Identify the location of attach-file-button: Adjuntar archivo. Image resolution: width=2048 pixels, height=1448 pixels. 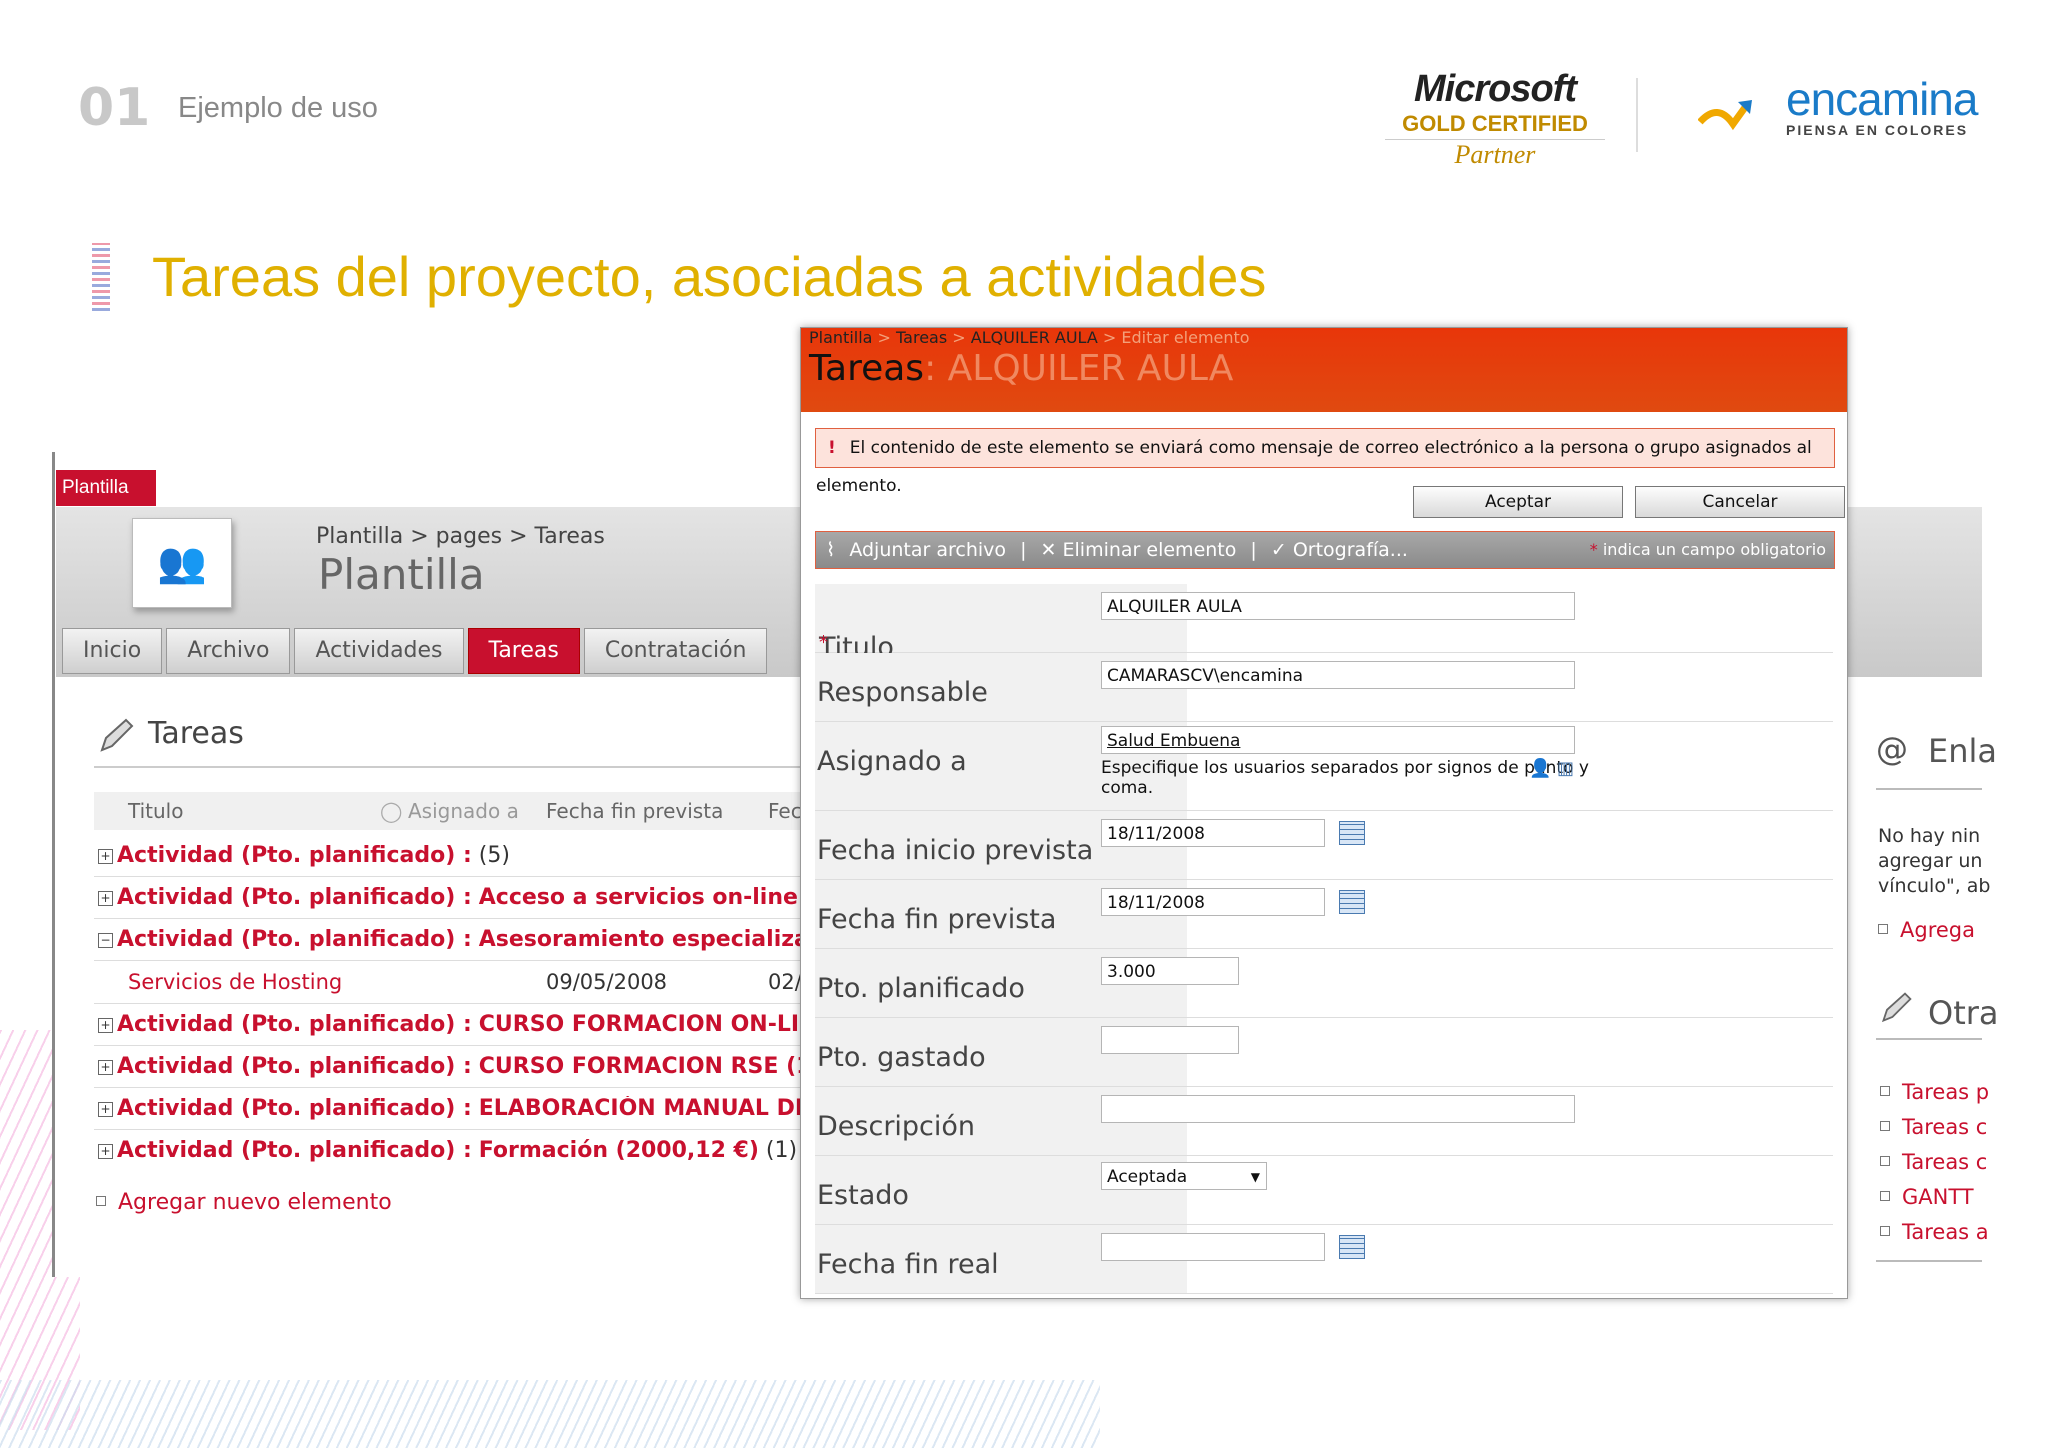
(927, 550).